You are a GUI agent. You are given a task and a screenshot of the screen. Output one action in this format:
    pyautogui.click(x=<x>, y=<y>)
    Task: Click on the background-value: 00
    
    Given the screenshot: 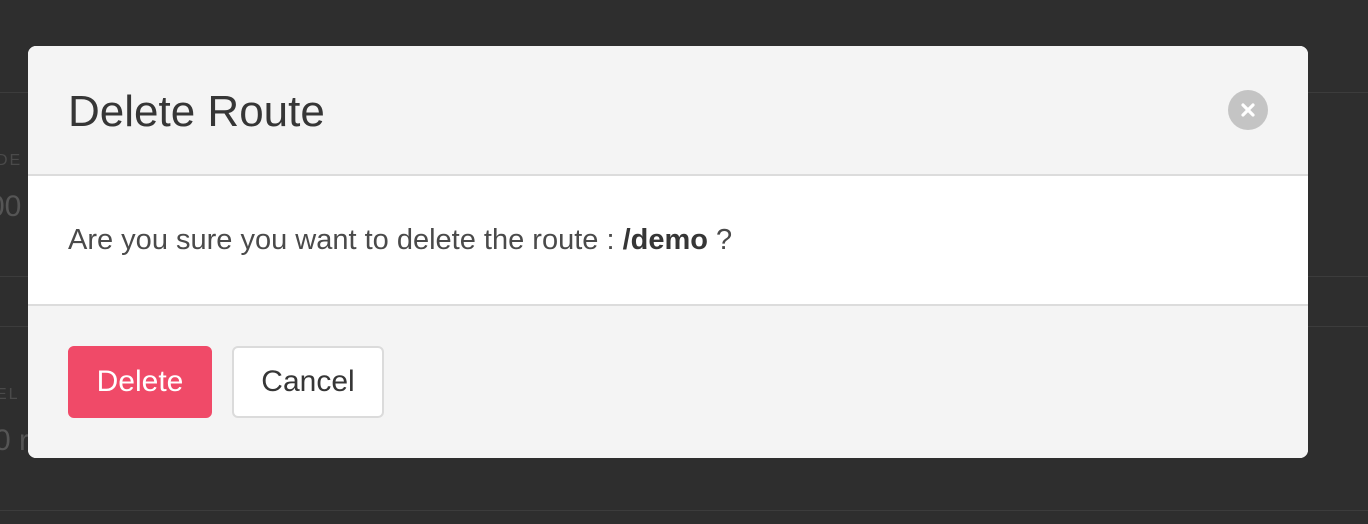 What is the action you would take?
    pyautogui.click(x=11, y=206)
    